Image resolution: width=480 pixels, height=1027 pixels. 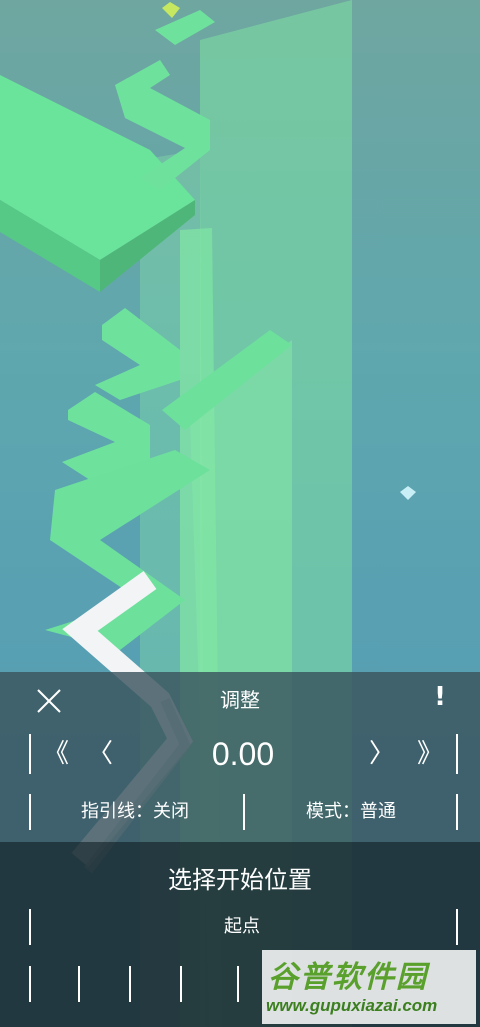 I want to click on options-left-divider, so click(x=30, y=812).